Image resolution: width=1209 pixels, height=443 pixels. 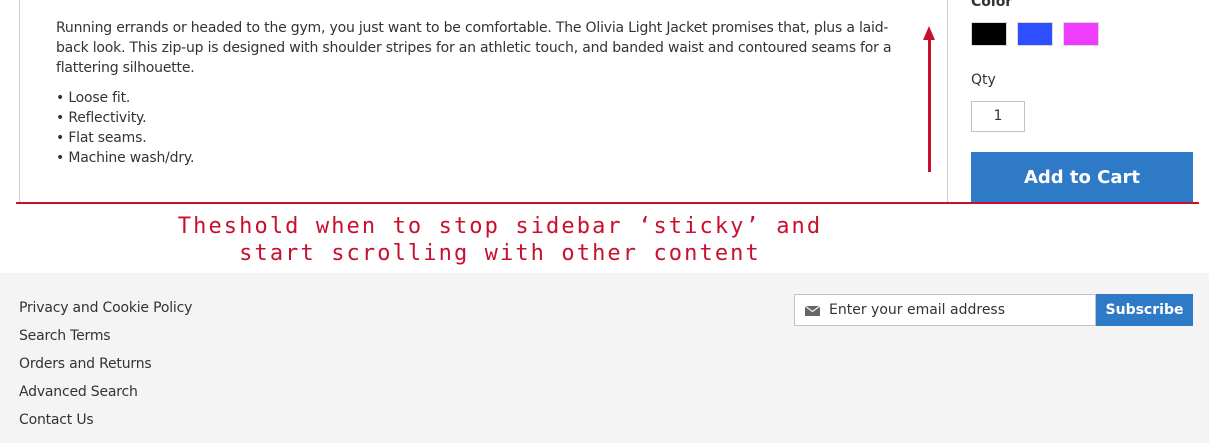 What do you see at coordinates (992, 5) in the screenshot?
I see `color-label: Color` at bounding box center [992, 5].